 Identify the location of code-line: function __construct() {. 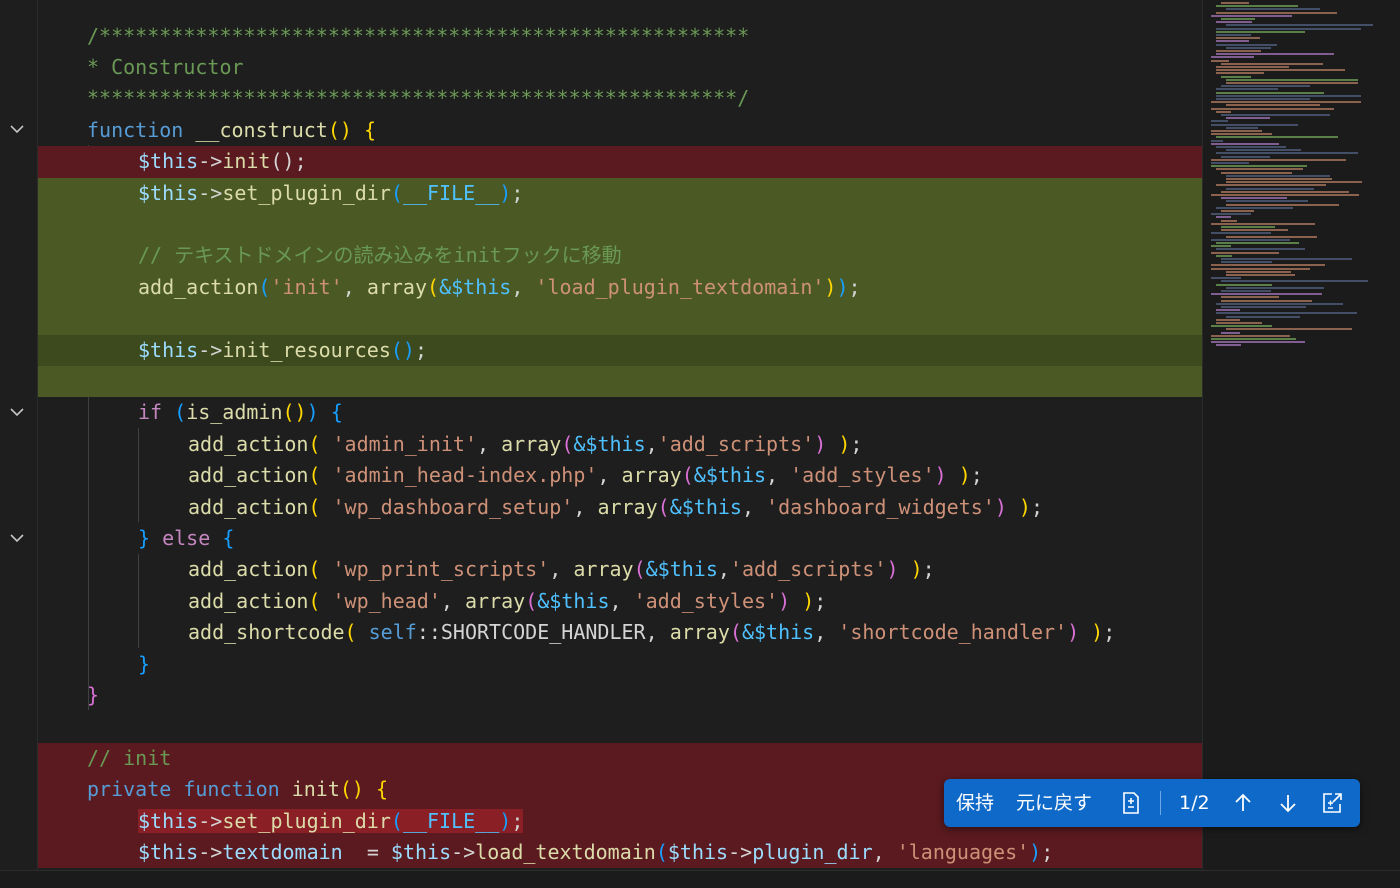
(620, 130).